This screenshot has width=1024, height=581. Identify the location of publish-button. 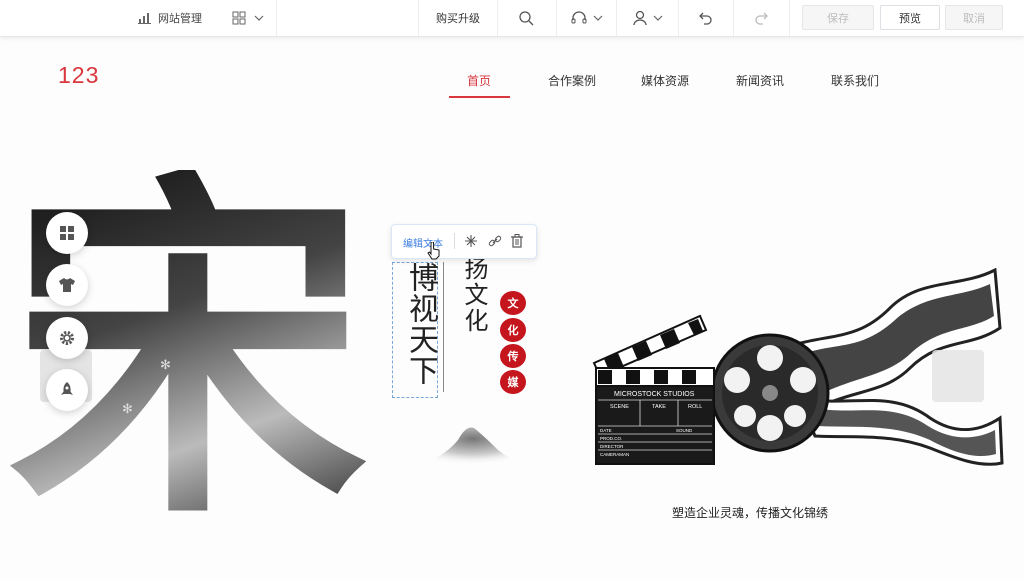
(67, 390).